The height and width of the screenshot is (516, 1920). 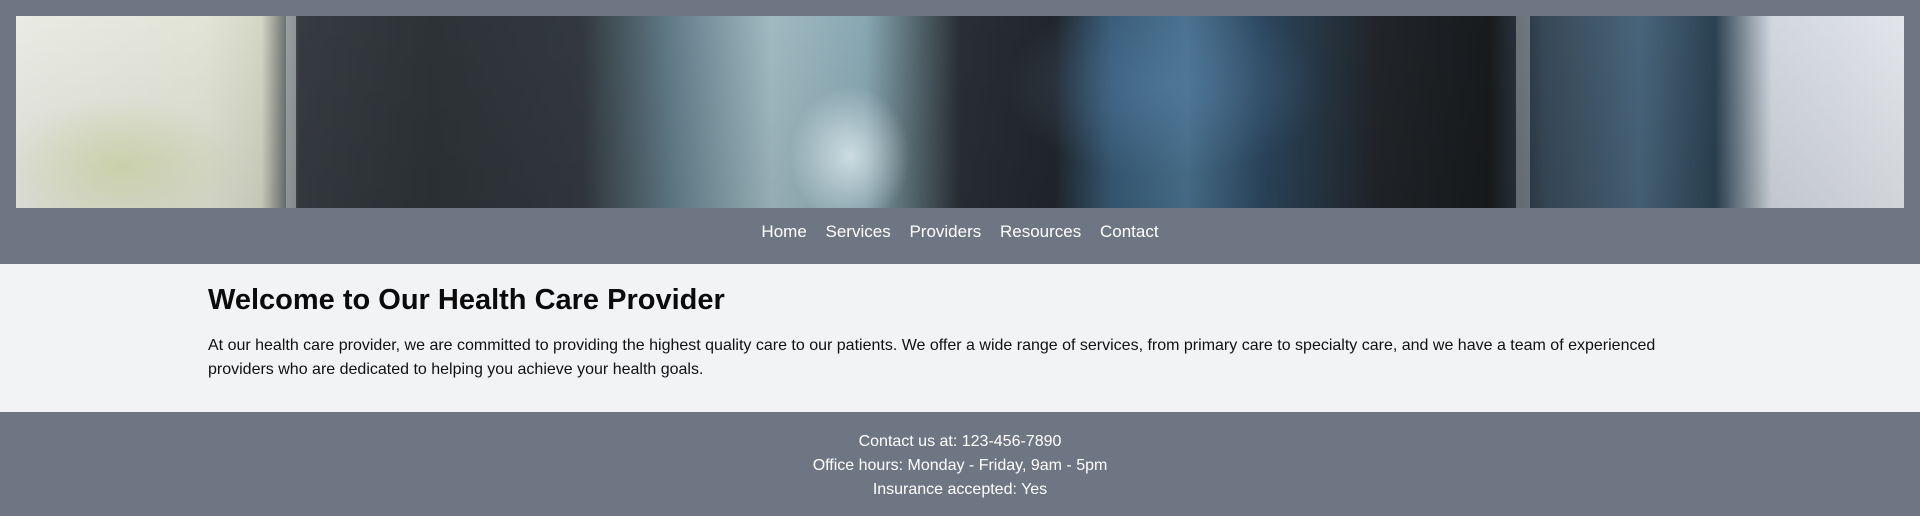 What do you see at coordinates (783, 232) in the screenshot?
I see `nav-home-link: Home` at bounding box center [783, 232].